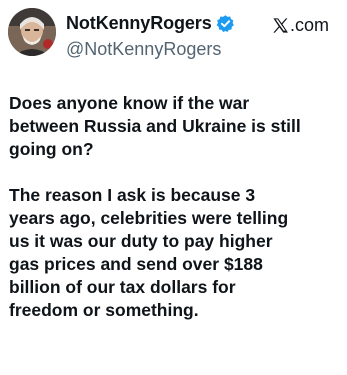  Describe the element at coordinates (280, 25) in the screenshot. I see `x-logo-icon` at that location.